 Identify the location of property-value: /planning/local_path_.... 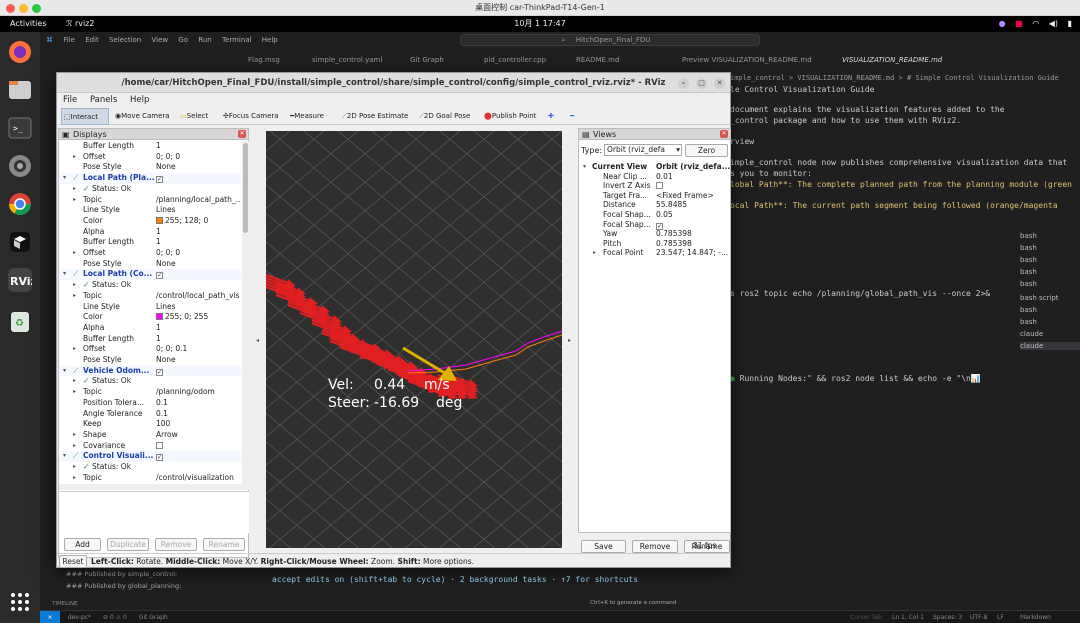
(198, 200).